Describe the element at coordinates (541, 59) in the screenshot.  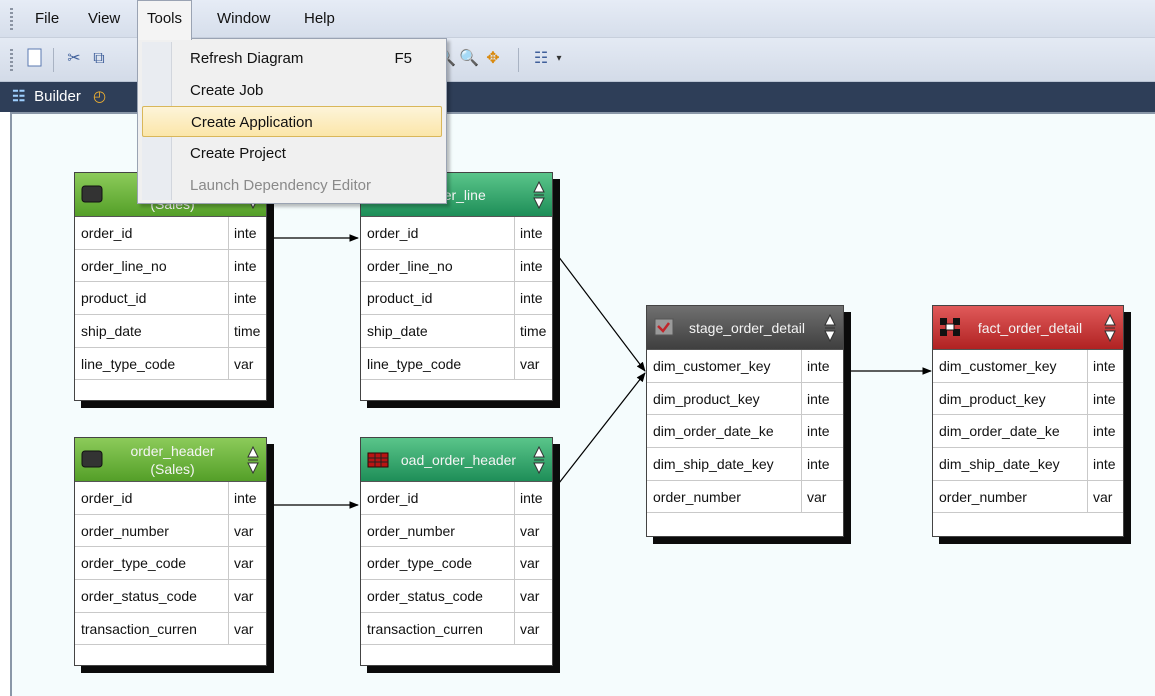
I see `layout-grid-icon: ☷` at that location.